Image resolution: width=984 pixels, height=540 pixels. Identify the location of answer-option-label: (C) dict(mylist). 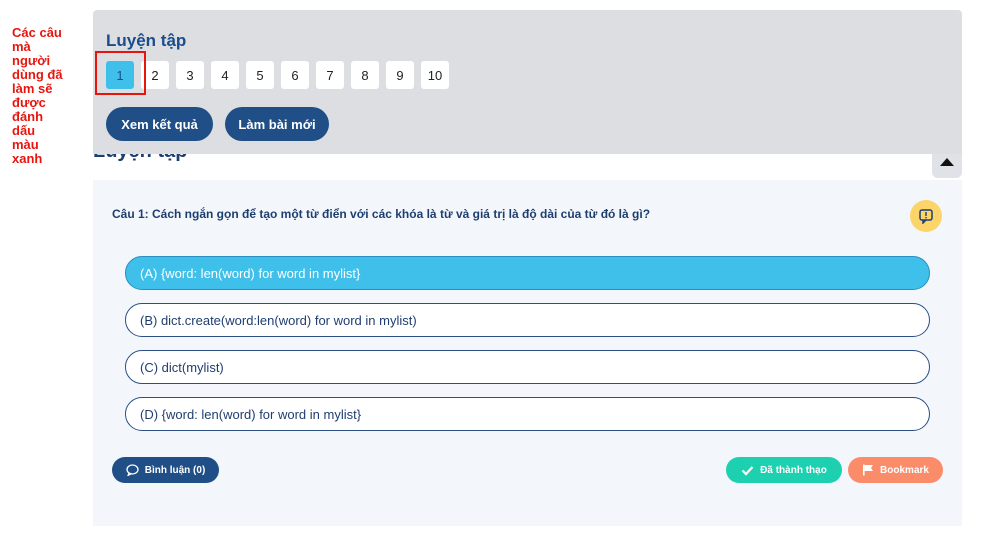
(182, 367).